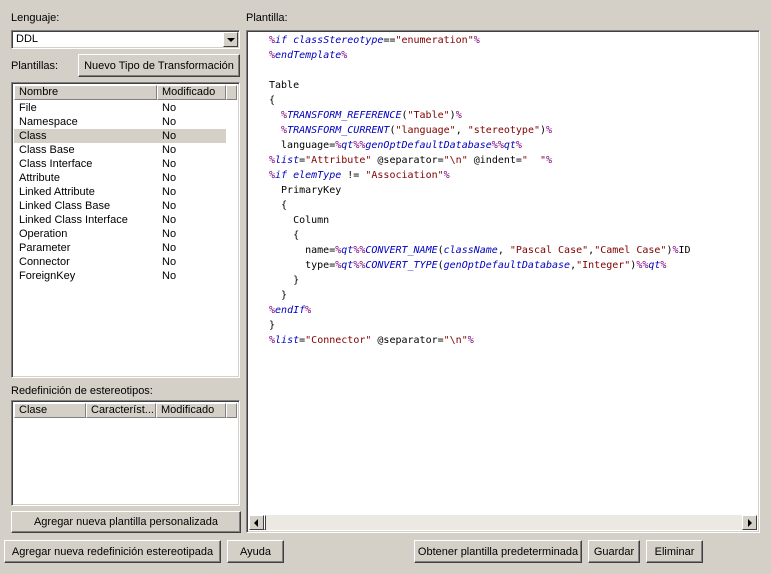  What do you see at coordinates (120, 150) in the screenshot?
I see `template-row: Class Base No` at bounding box center [120, 150].